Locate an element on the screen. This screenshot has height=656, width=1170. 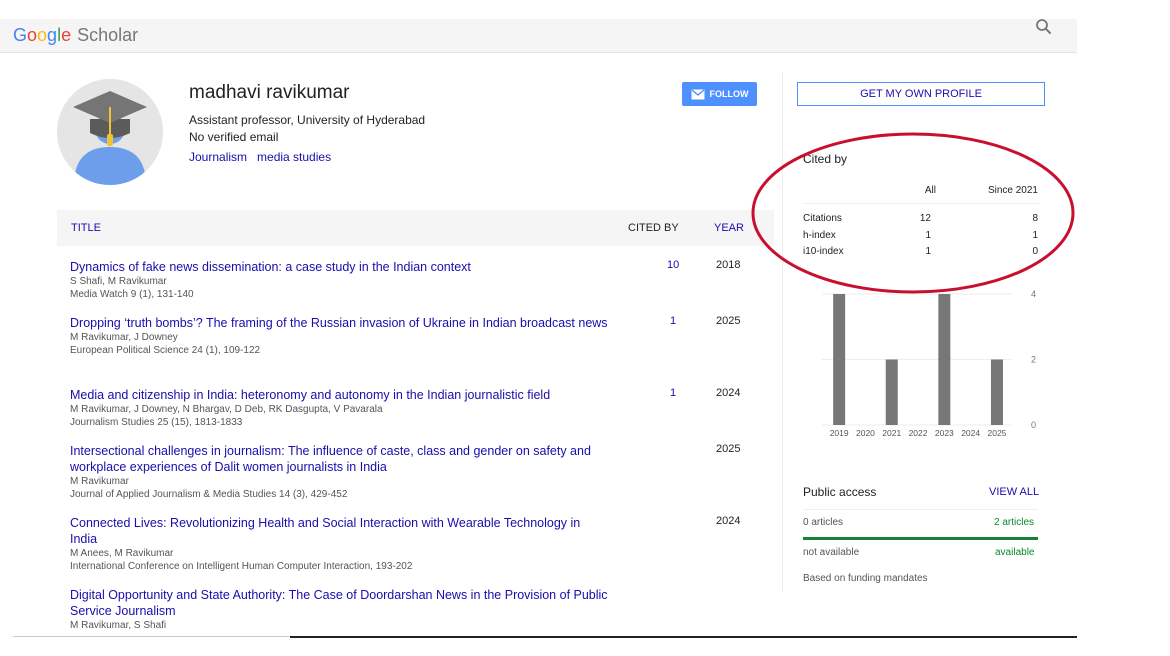
avatar is located at coordinates (110, 132).